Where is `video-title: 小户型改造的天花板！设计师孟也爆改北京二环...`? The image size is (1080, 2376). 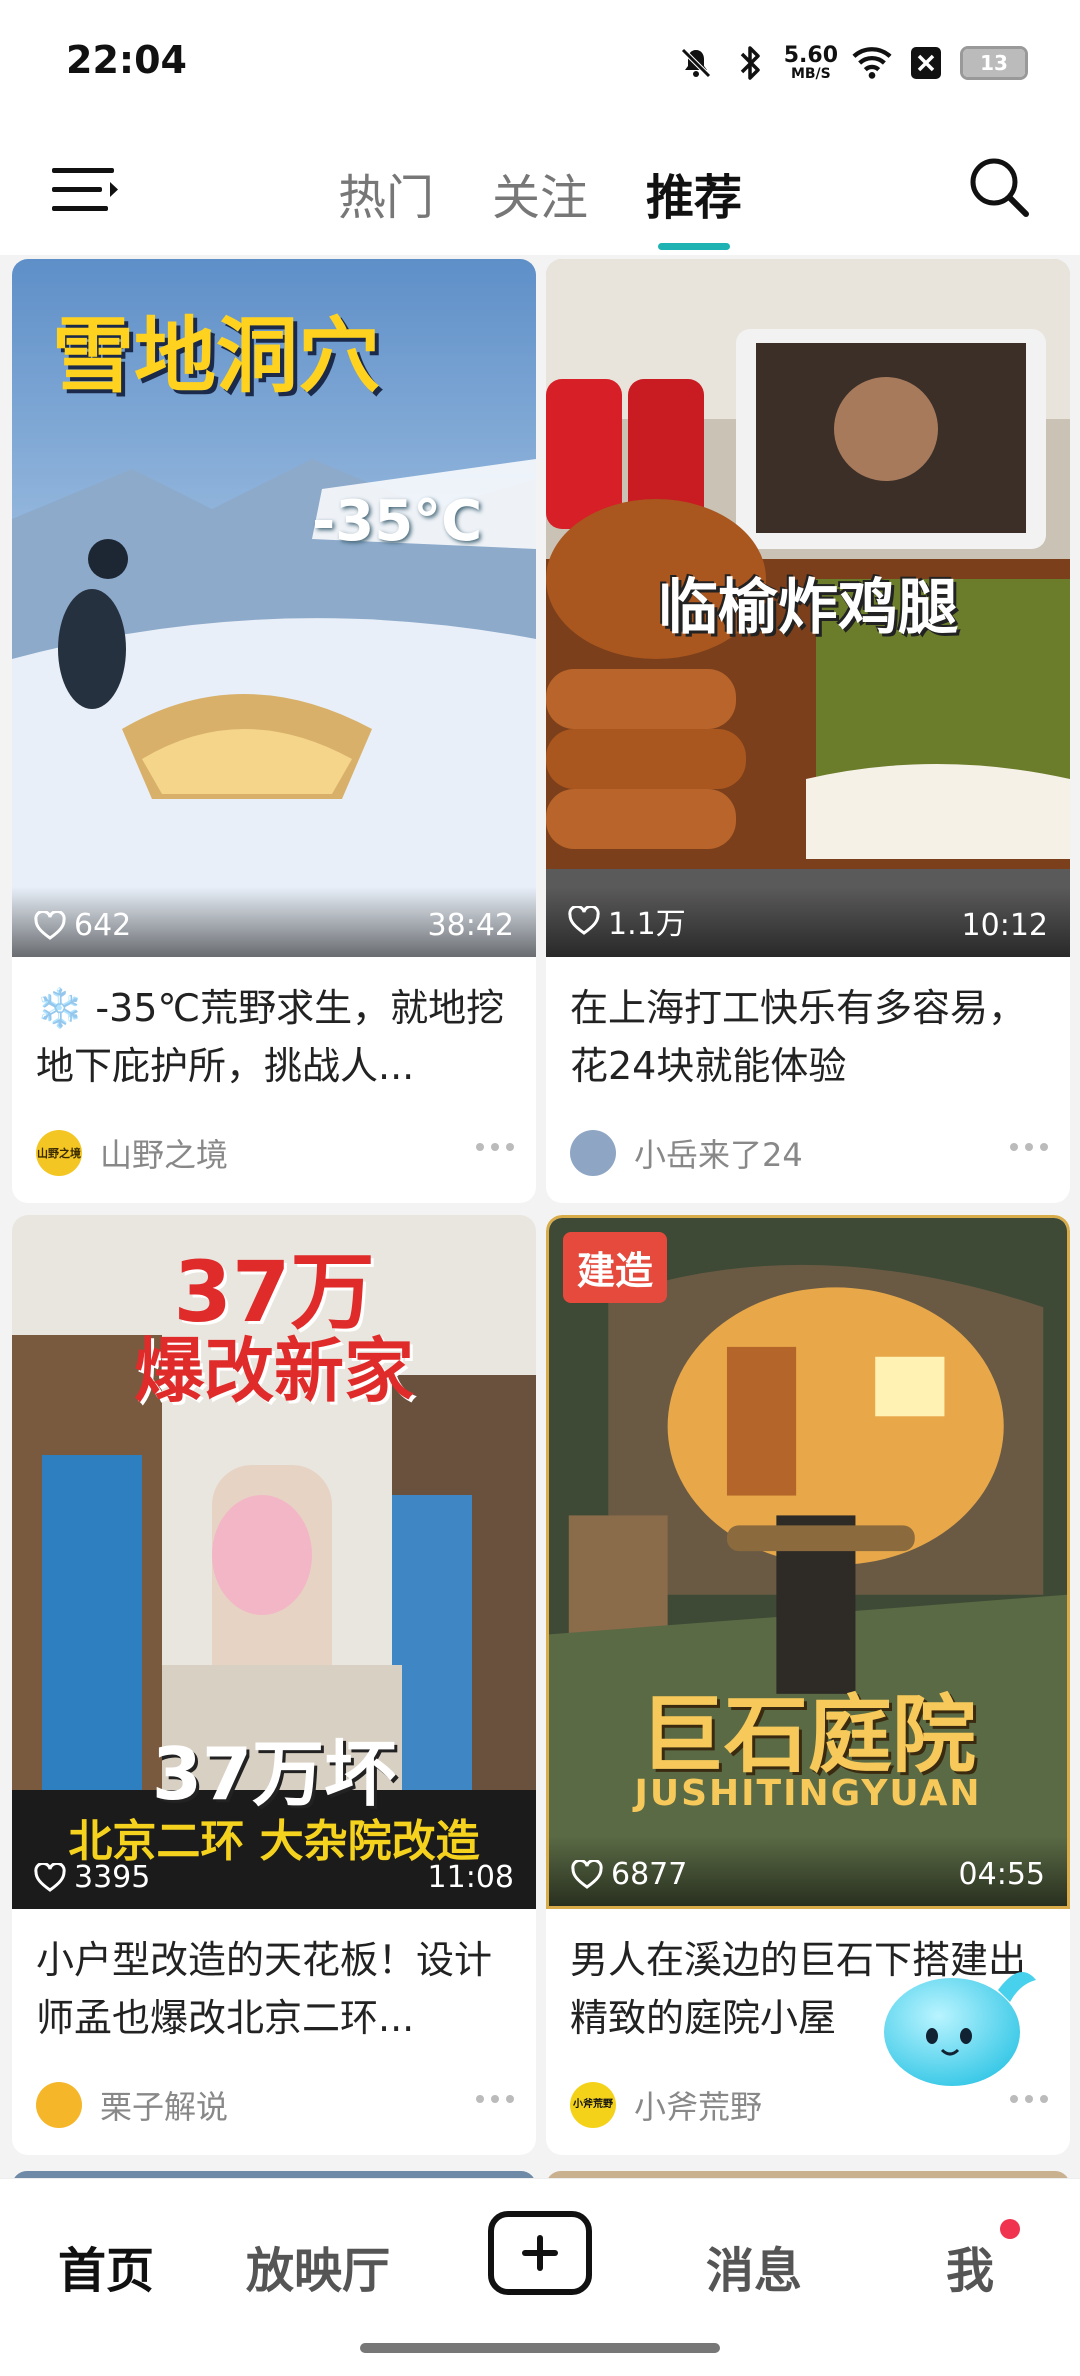 video-title: 小户型改造的天花板！设计师孟也爆改北京二环... is located at coordinates (274, 1982).